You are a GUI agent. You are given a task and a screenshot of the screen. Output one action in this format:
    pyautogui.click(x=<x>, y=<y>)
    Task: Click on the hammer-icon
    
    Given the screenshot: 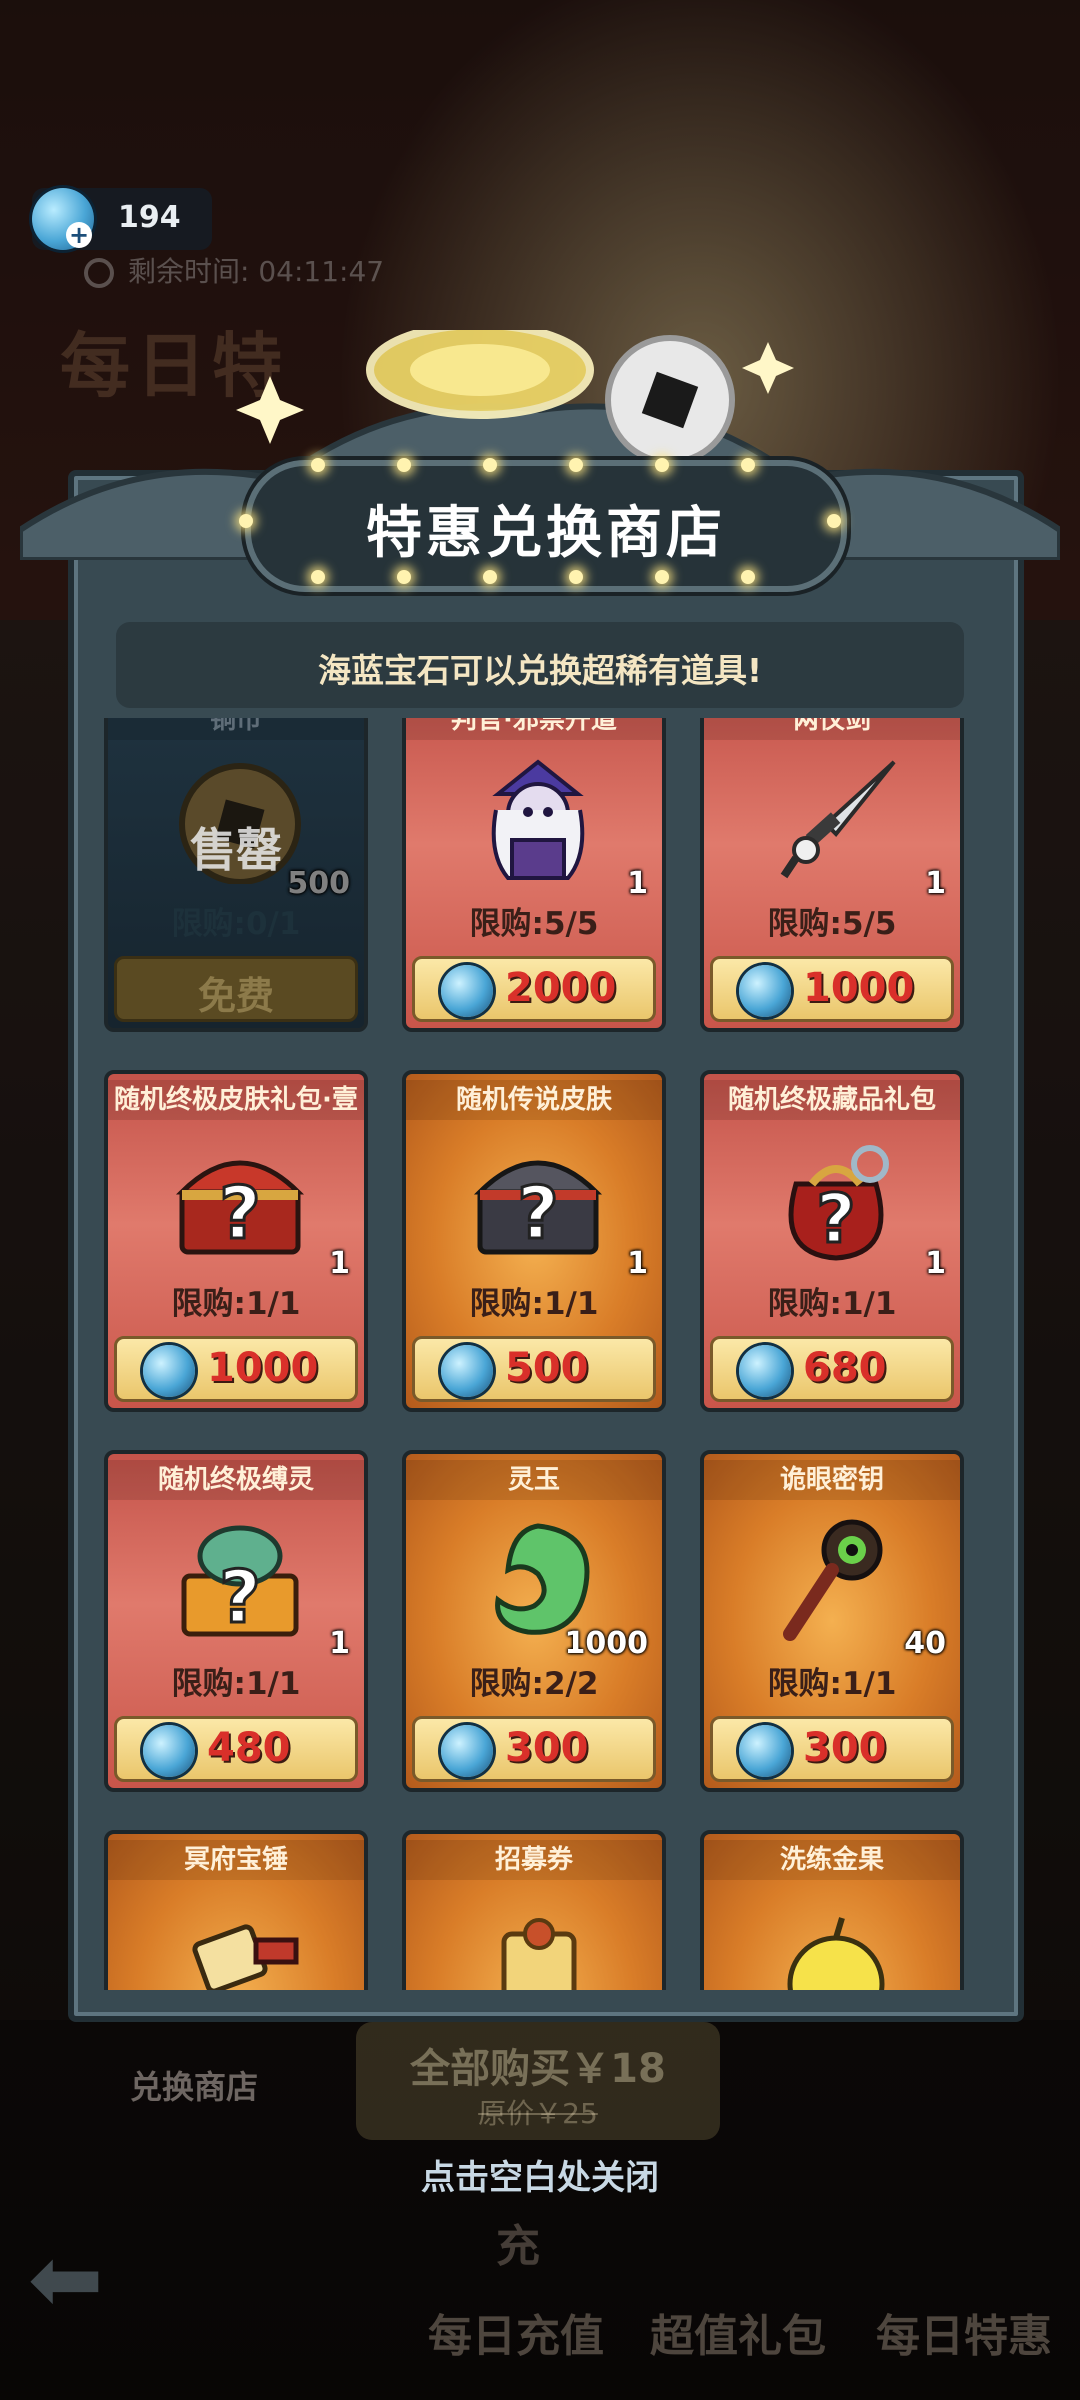 What is the action you would take?
    pyautogui.click(x=245, y=1957)
    